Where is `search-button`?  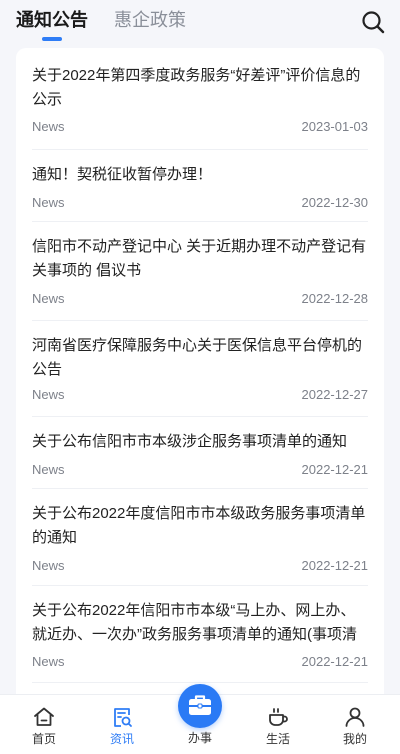 search-button is located at coordinates (373, 22).